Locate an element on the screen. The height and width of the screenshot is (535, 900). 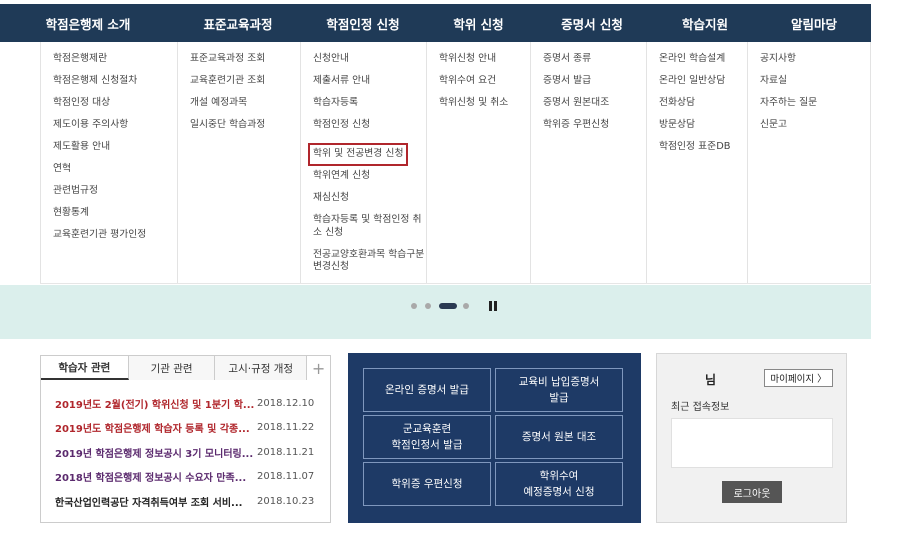
nav-item-degree: 학위 신청 is located at coordinates (478, 23).